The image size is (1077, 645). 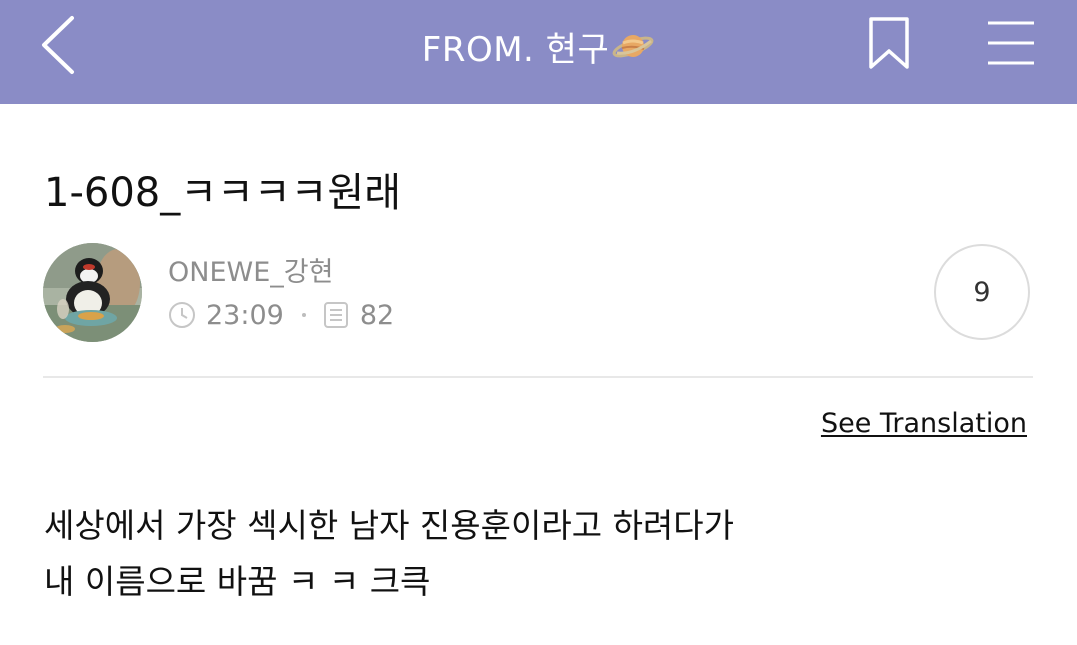 I want to click on bookmark-icon, so click(x=889, y=43).